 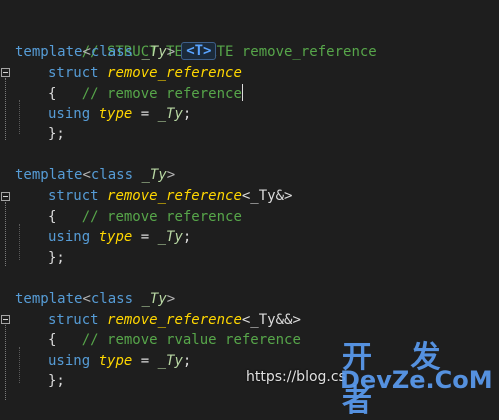 I want to click on code-line-comment-header: // STRUCT TEMPLATE remove_reference, so click(x=212, y=41).